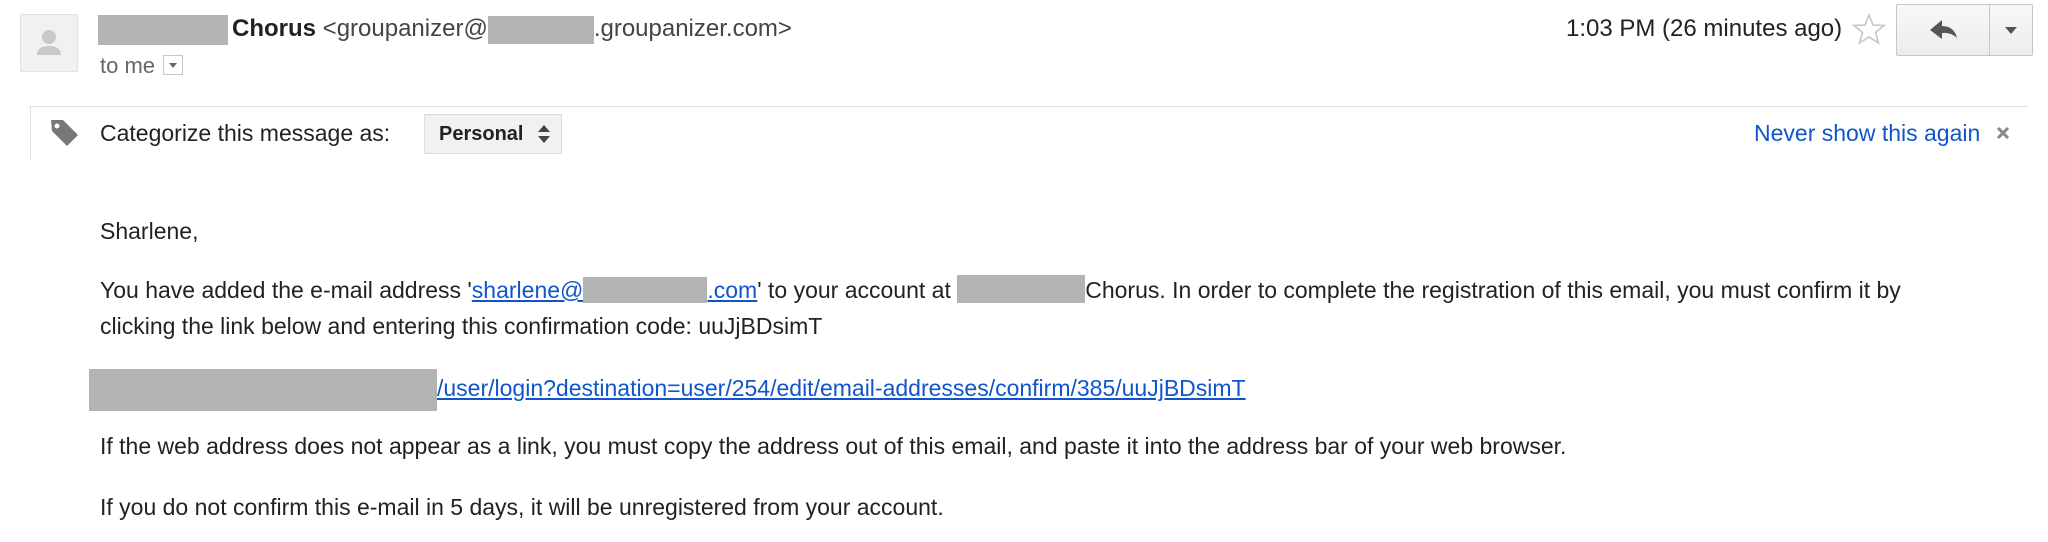 The height and width of the screenshot is (542, 2048). I want to click on more-actions-button, so click(2011, 30).